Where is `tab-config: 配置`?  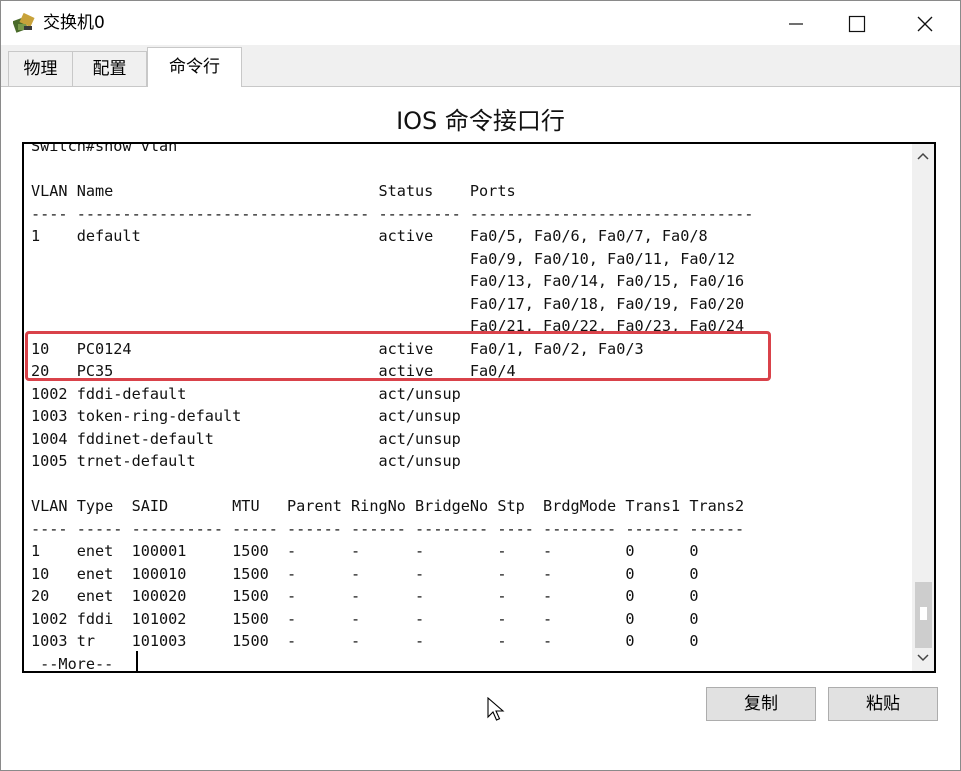
tab-config: 配置 is located at coordinates (109, 68).